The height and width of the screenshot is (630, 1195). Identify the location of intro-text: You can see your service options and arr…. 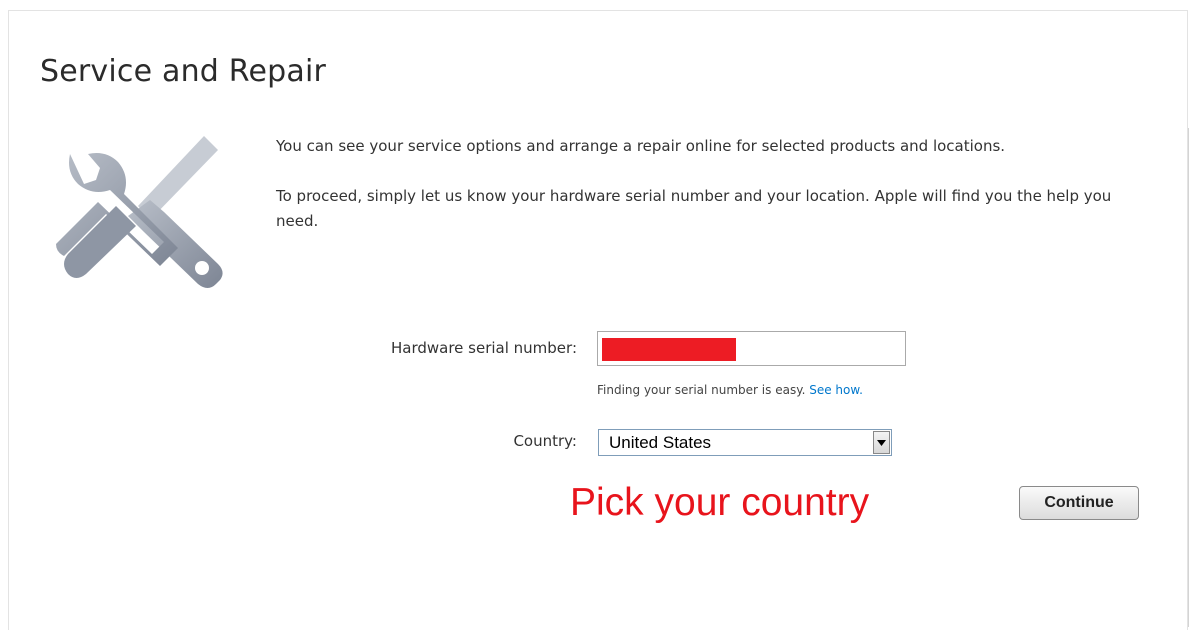
(716, 196).